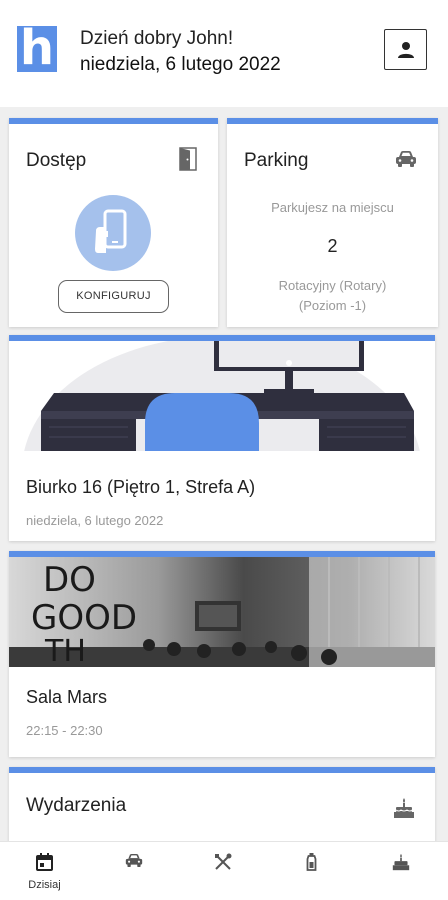 The image size is (448, 900). Describe the element at coordinates (84, 618) in the screenshot. I see `wall-text-line-2: GOOD` at that location.